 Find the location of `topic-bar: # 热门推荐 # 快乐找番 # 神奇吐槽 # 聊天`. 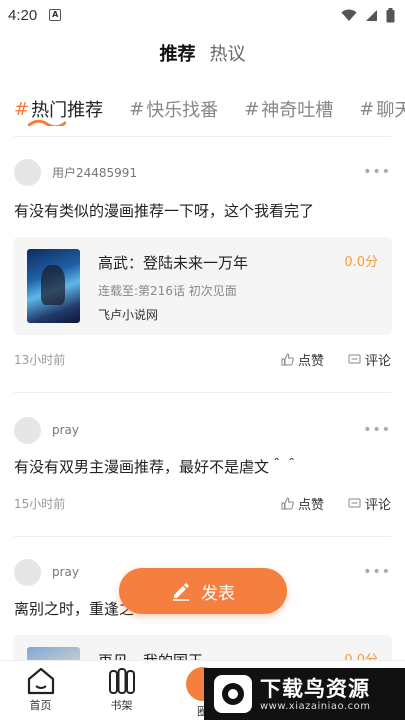

topic-bar: # 热门推荐 # 快乐找番 # 神奇吐槽 # 聊天 is located at coordinates (209, 109).